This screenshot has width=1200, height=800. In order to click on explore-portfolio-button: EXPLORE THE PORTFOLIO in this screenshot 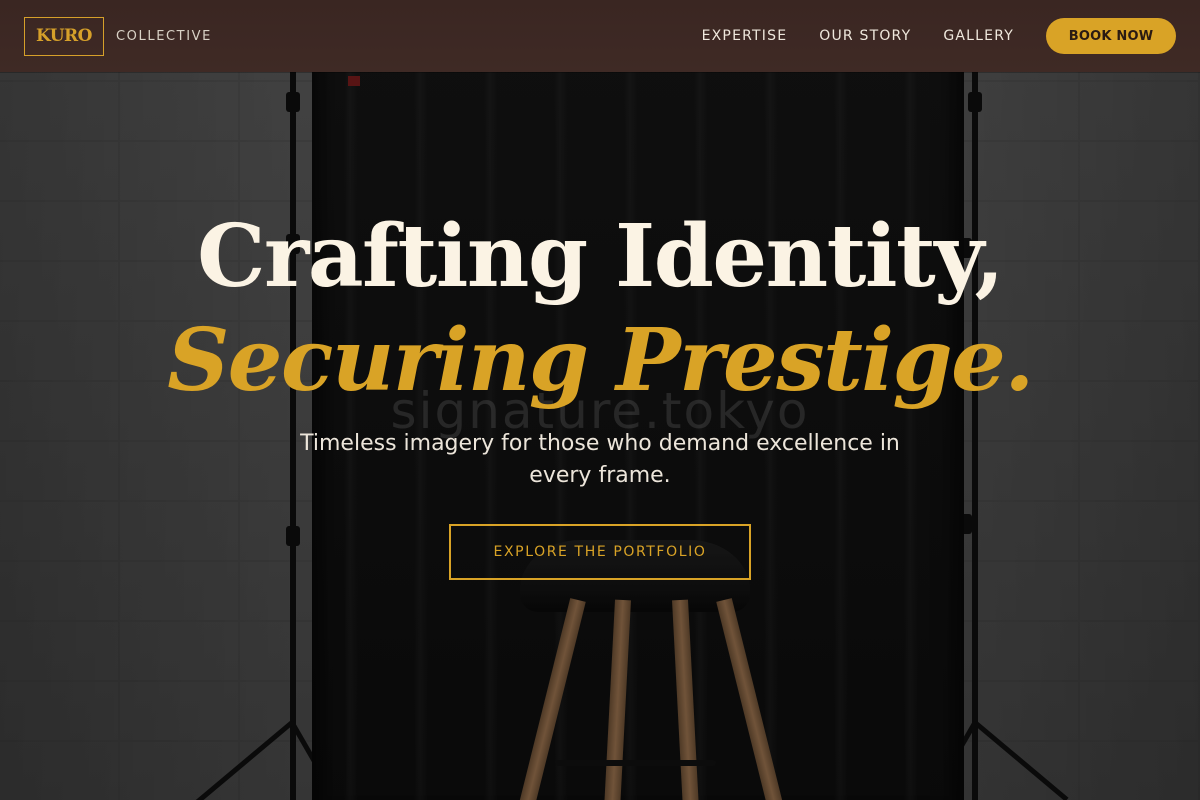, I will do `click(600, 552)`.